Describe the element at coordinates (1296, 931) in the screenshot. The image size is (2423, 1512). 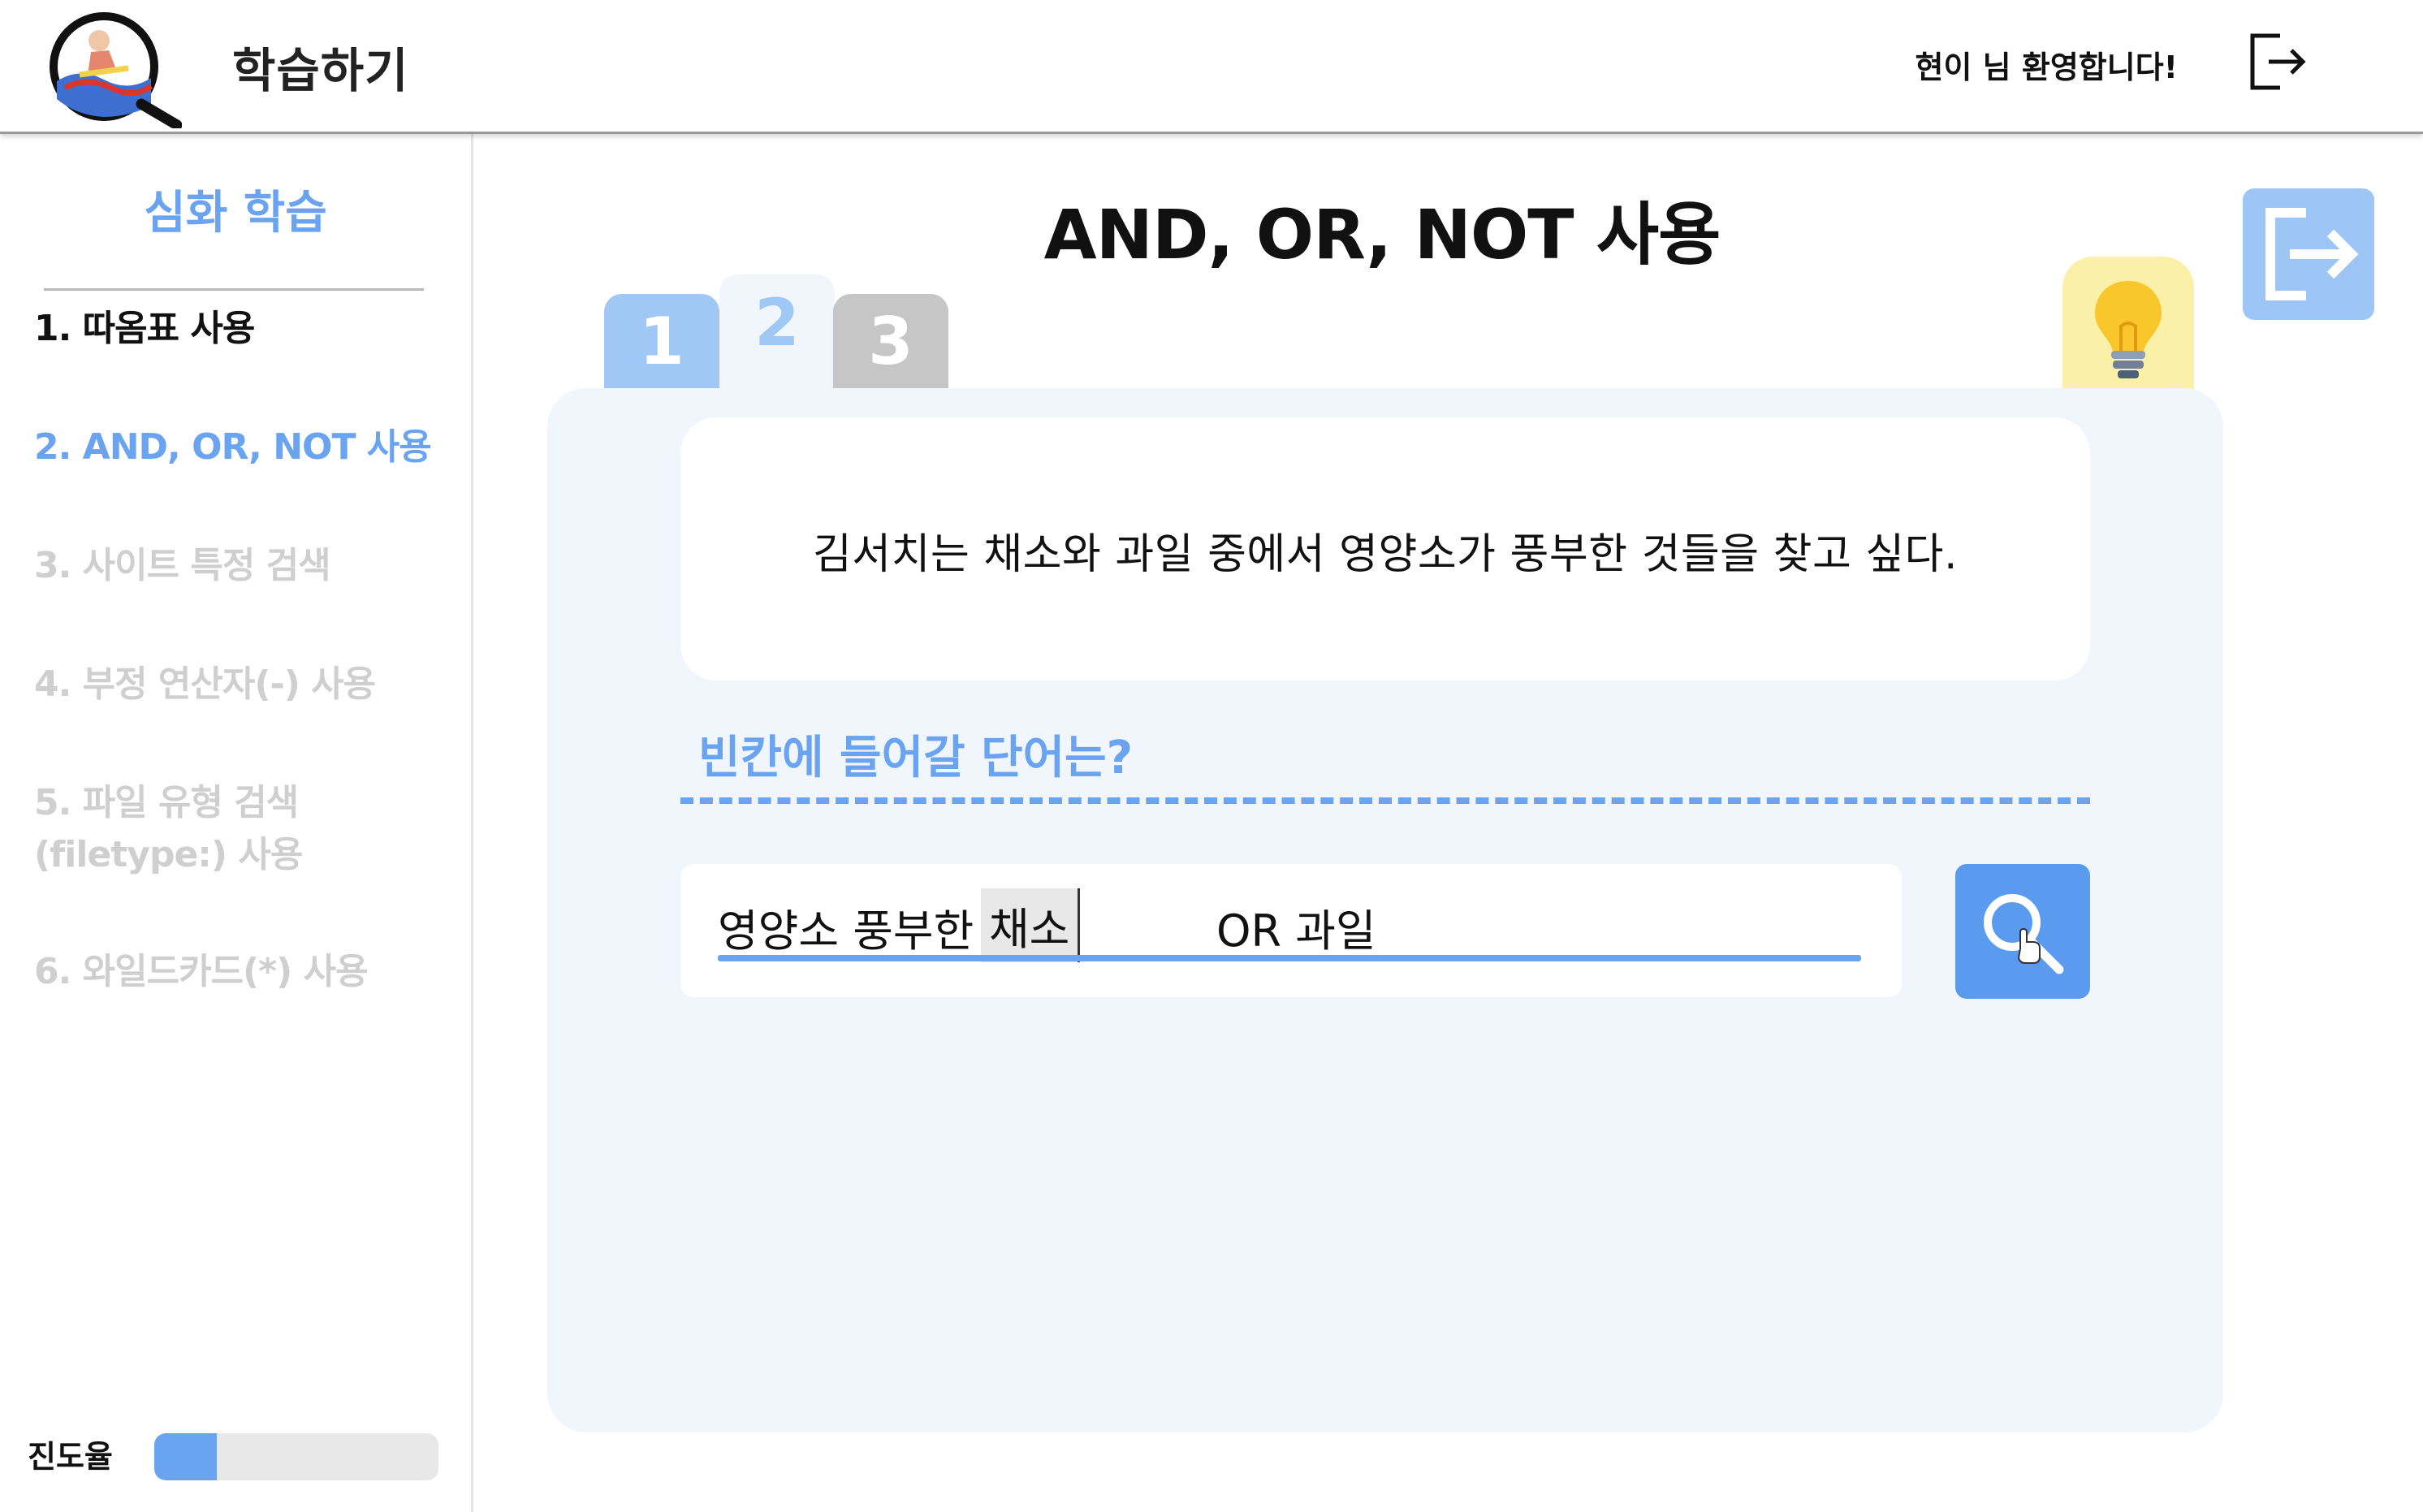
I see `answer-suffix: OR 과일` at that location.